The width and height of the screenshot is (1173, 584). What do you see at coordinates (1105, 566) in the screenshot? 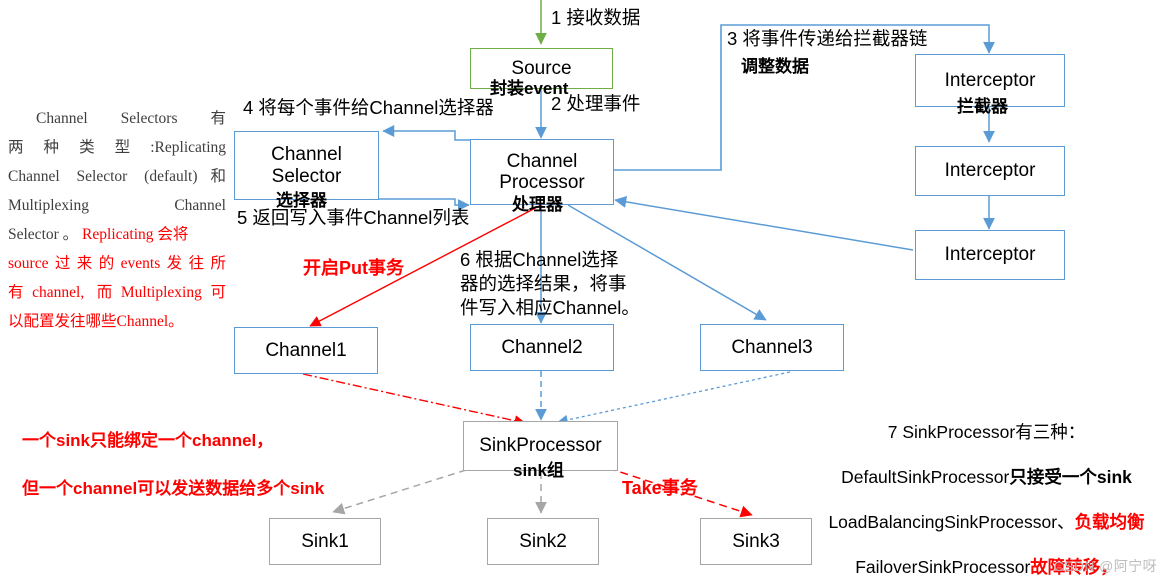
I see `csdn-watermark: CSDN @阿宁呀` at bounding box center [1105, 566].